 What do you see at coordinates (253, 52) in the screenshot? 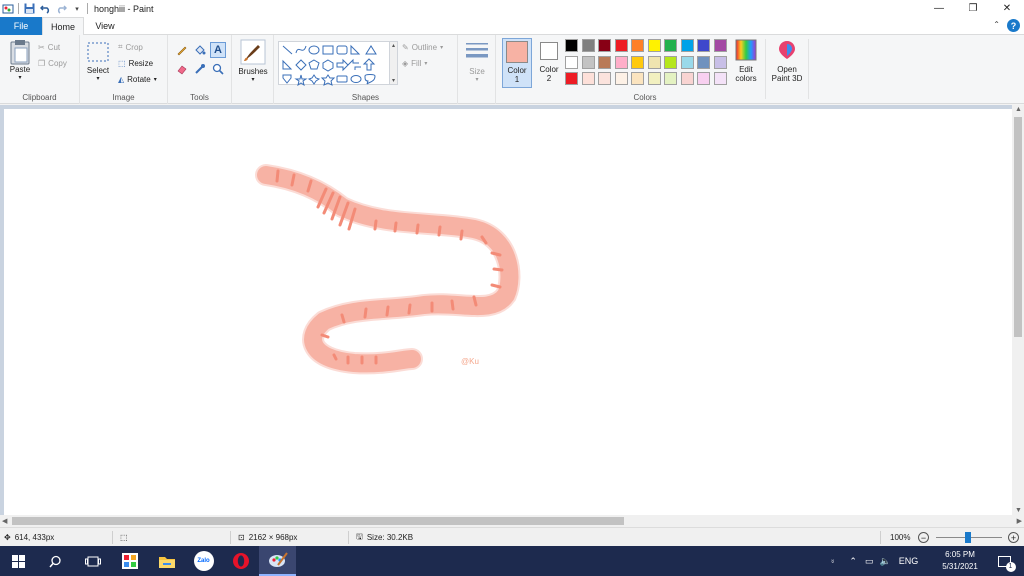
I see `brush-icon` at bounding box center [253, 52].